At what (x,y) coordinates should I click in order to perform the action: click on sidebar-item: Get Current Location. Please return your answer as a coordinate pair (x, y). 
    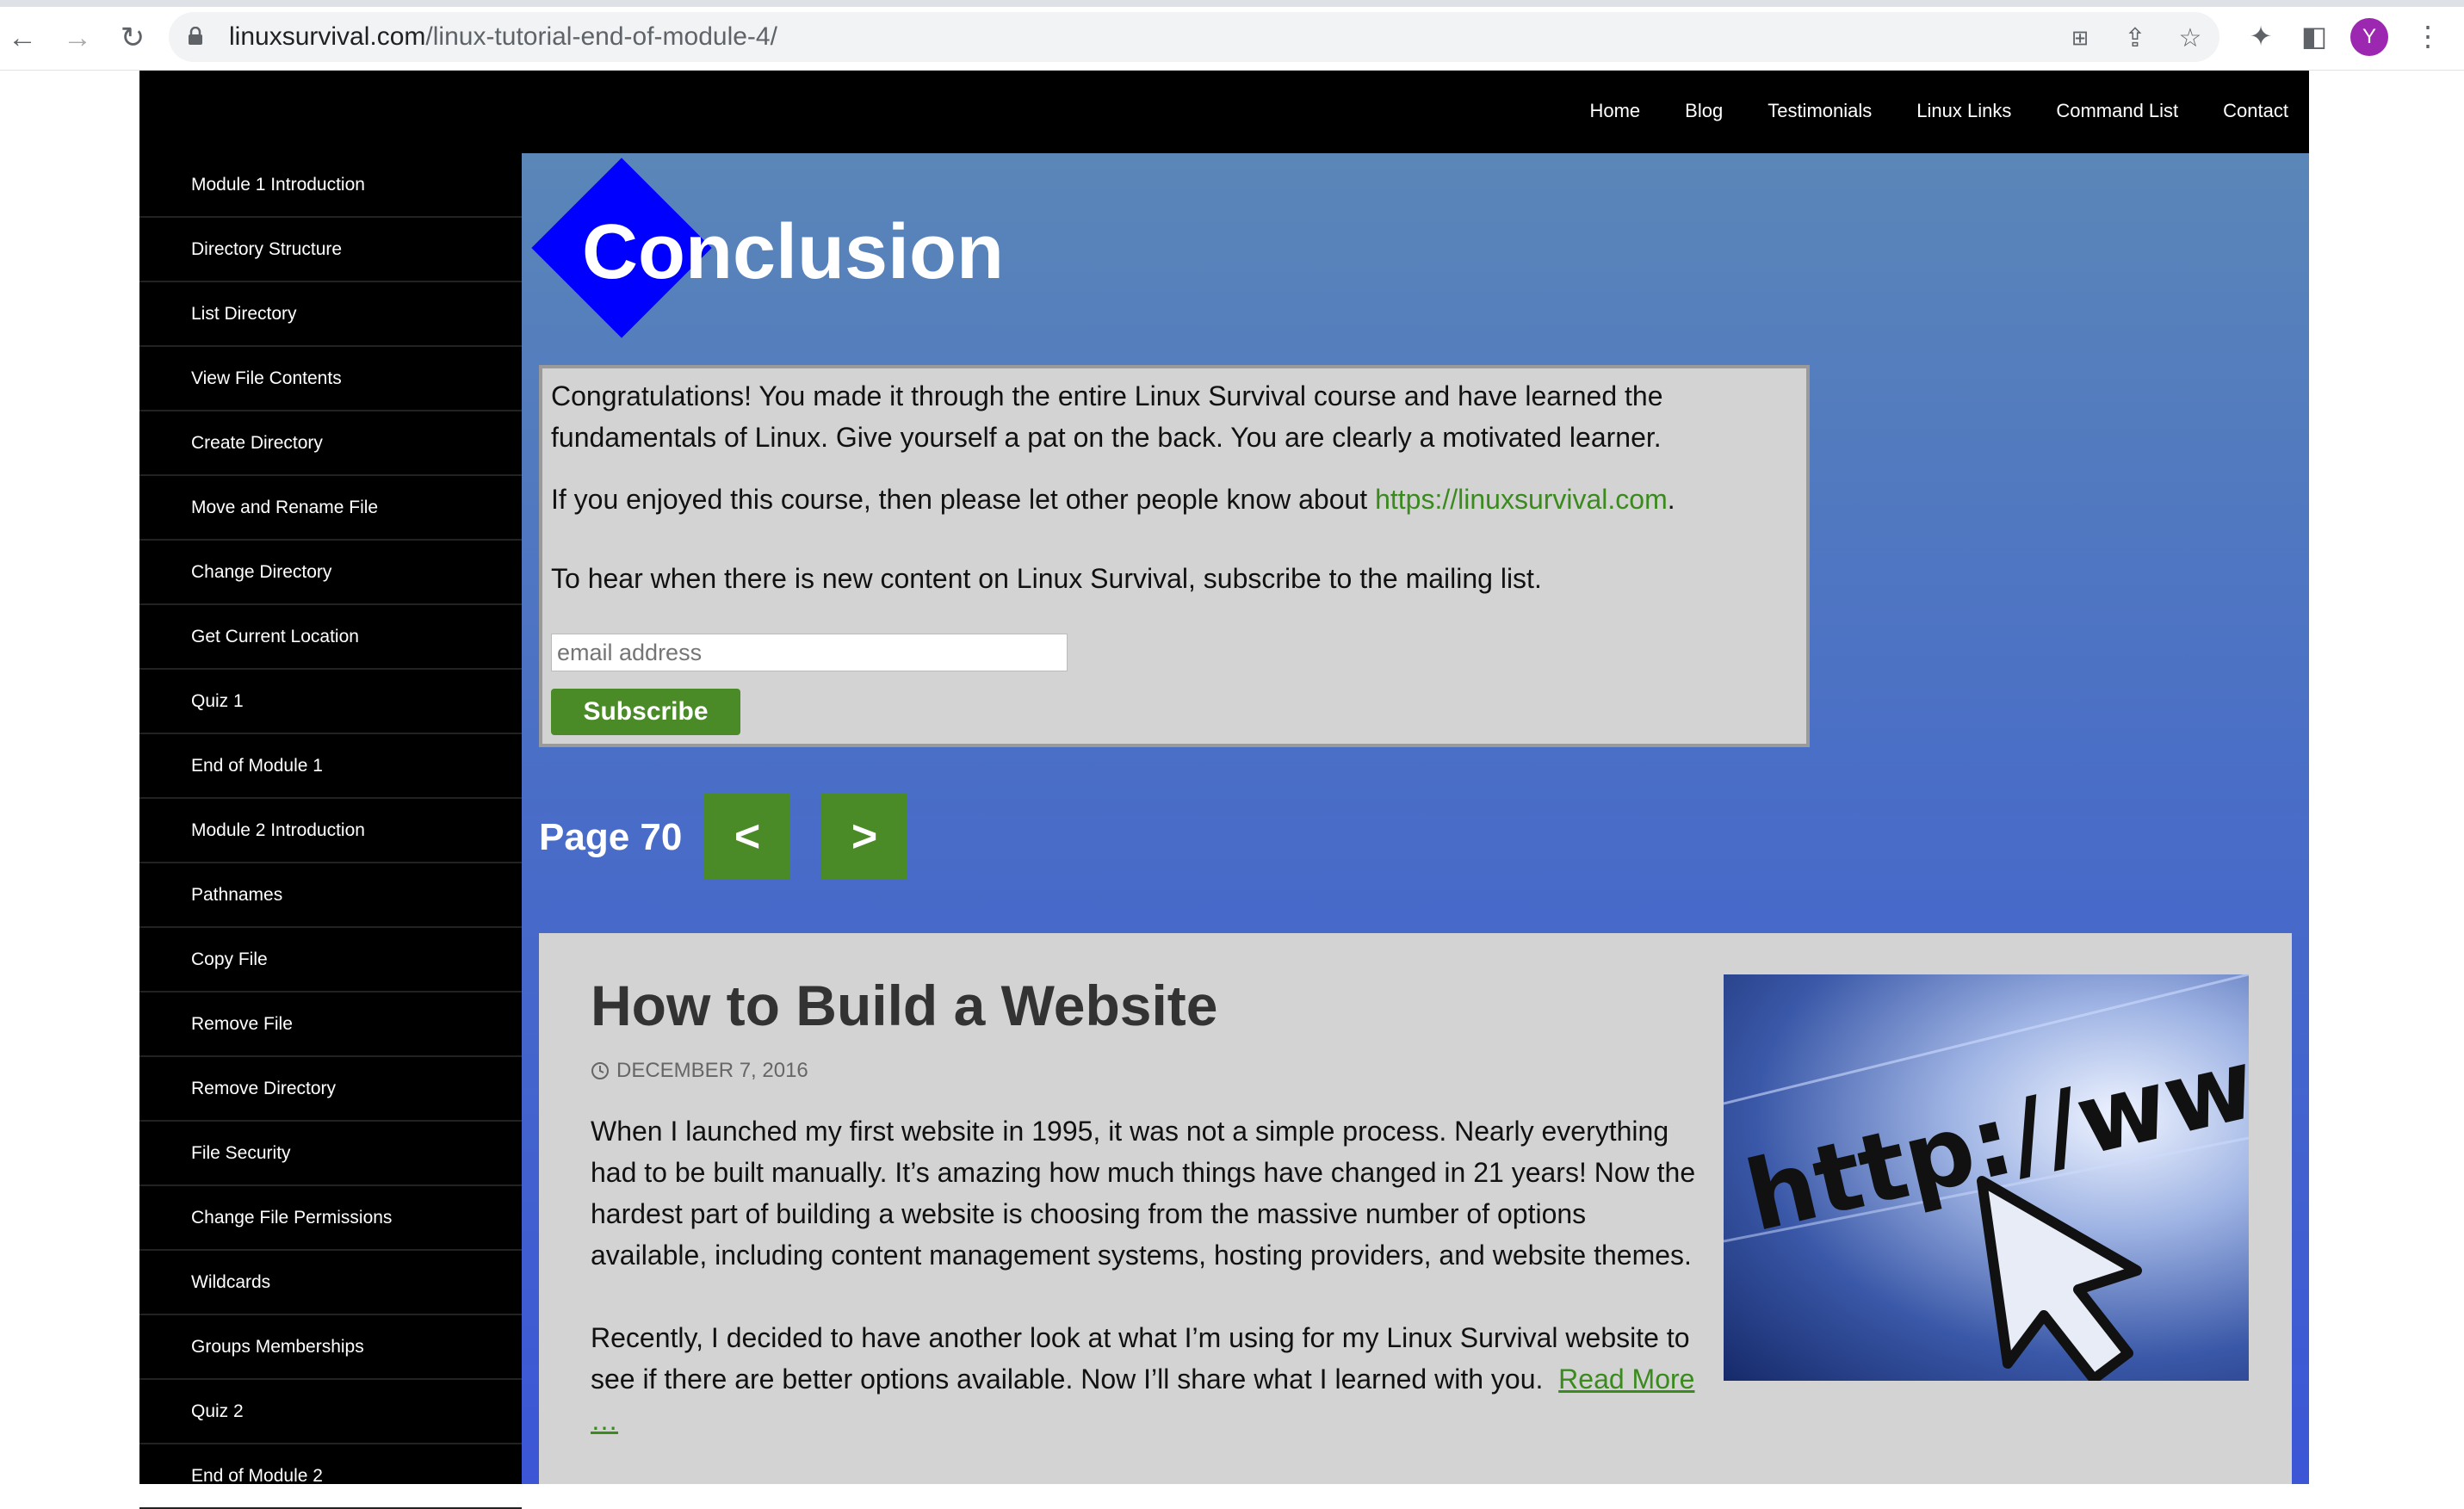
    Looking at the image, I should click on (330, 637).